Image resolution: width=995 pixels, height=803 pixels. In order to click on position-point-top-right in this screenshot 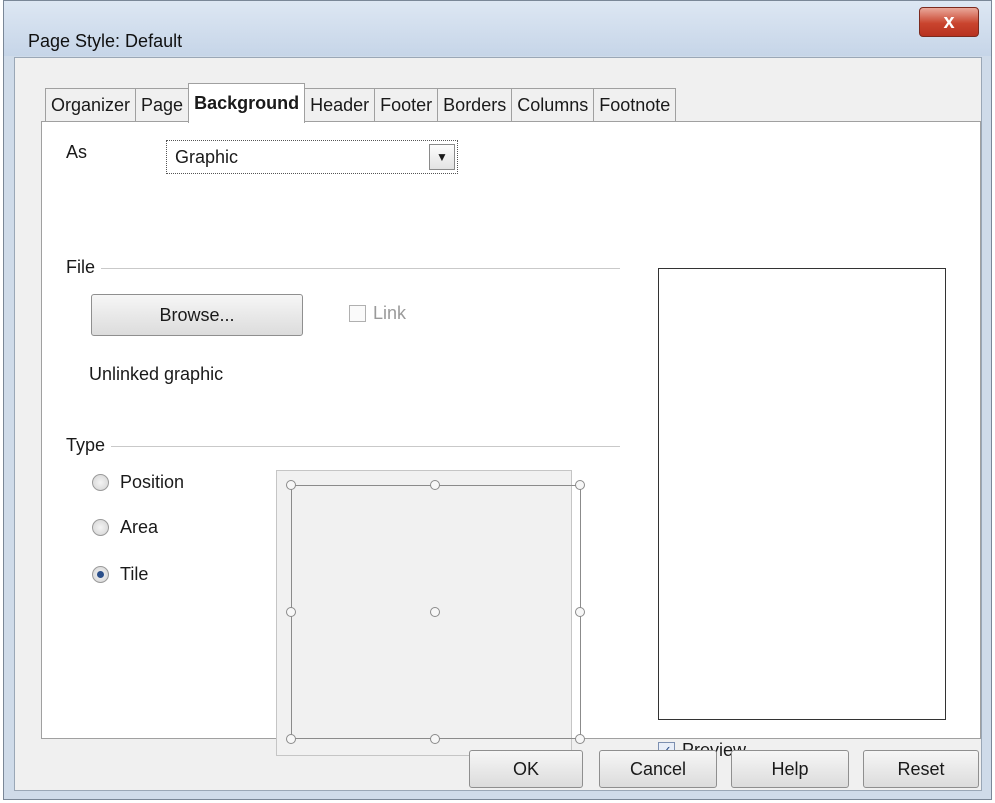, I will do `click(580, 485)`.